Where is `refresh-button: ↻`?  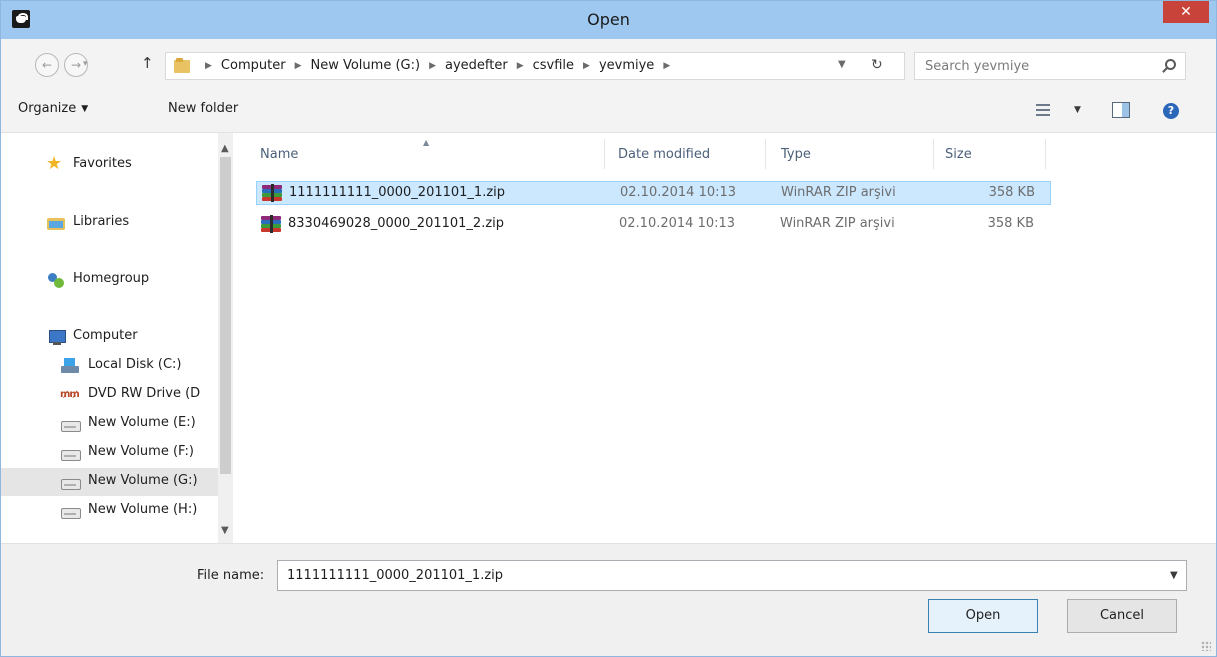
refresh-button: ↻ is located at coordinates (877, 65).